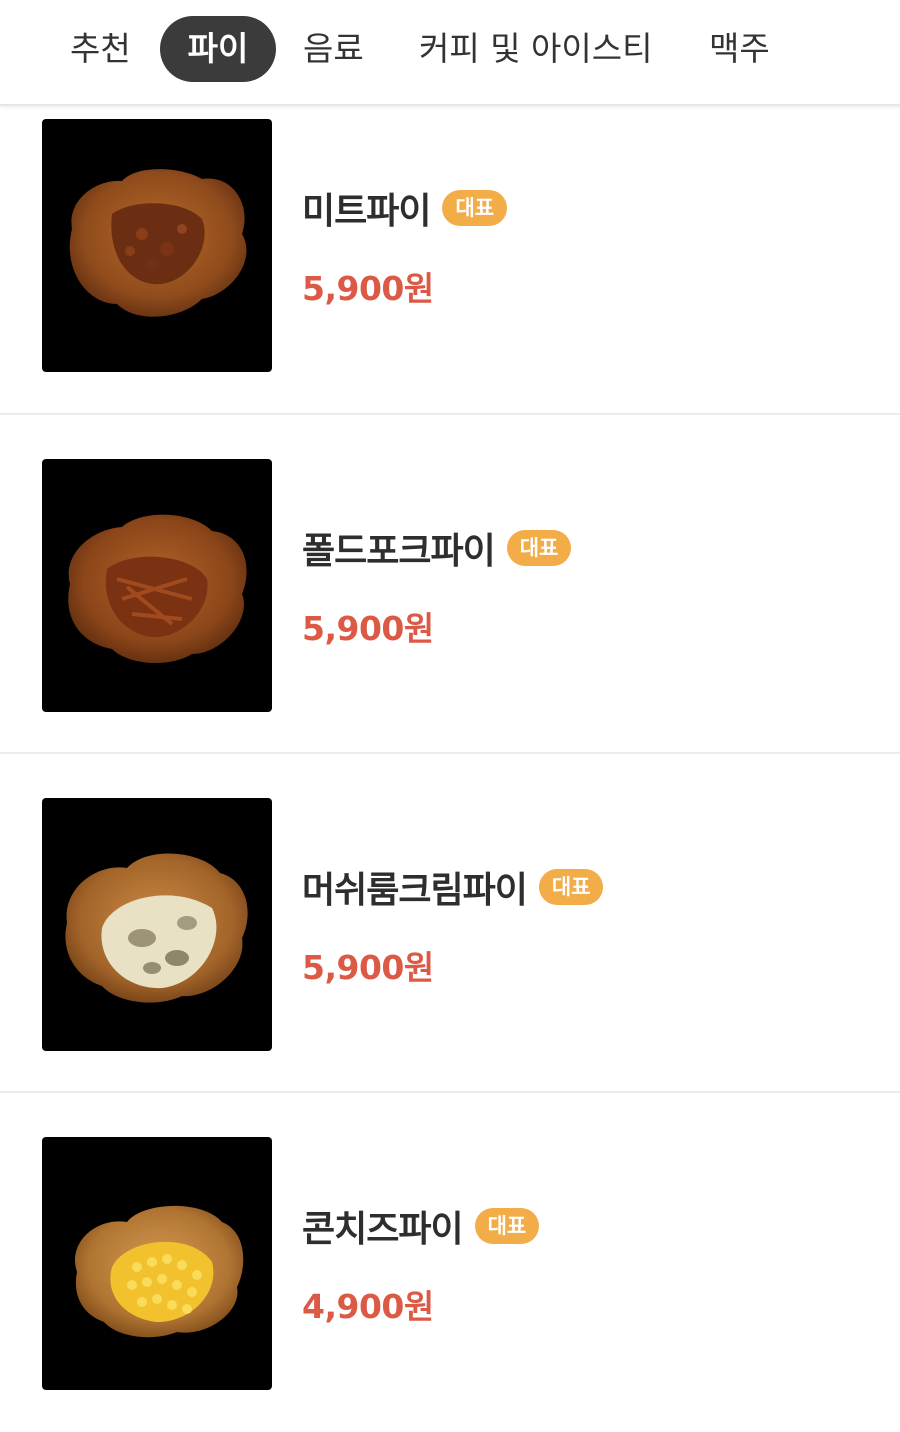  I want to click on tab-beer: 맥주, so click(739, 49).